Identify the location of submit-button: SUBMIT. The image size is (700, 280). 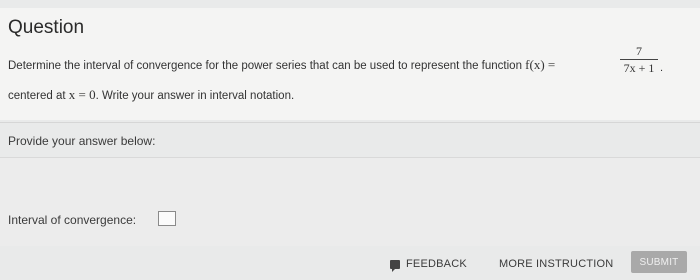
(659, 262).